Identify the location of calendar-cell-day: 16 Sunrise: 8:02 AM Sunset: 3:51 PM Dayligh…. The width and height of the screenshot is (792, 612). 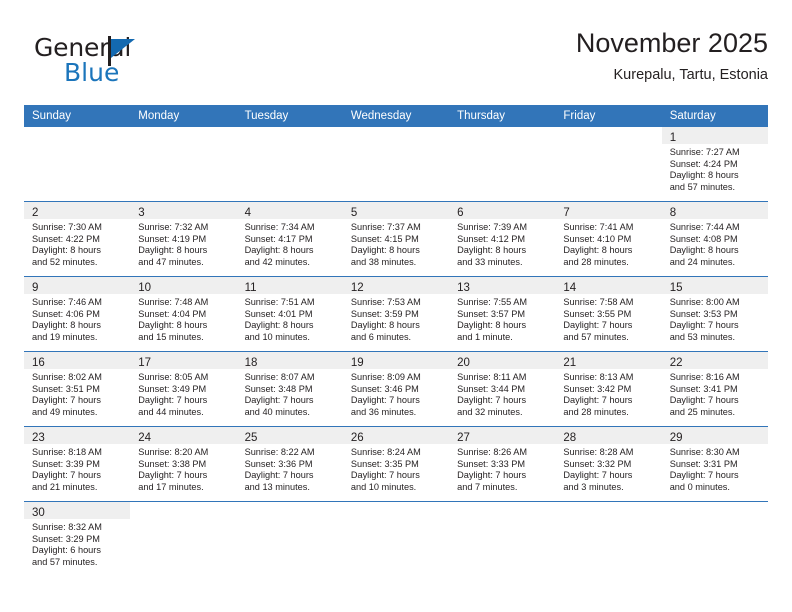
(77, 389).